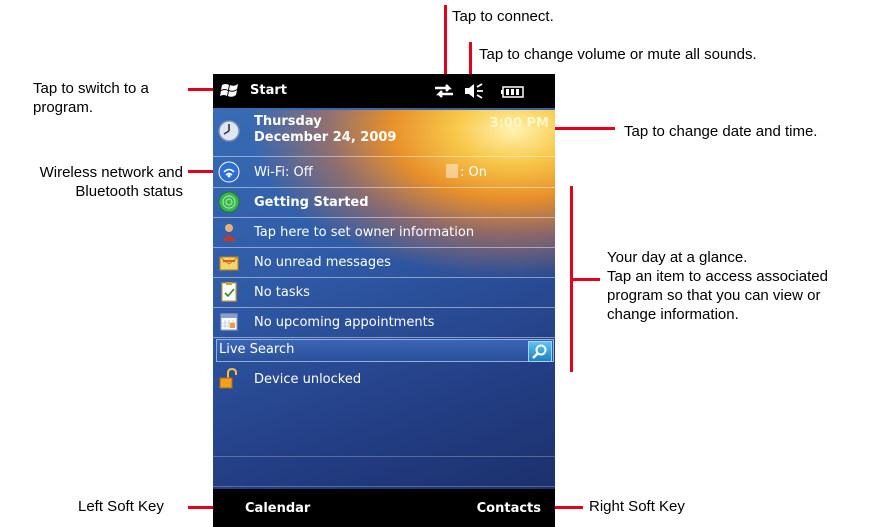  What do you see at coordinates (91, 88) in the screenshot?
I see `switch-program-annotation-line1: Tap to switch to a` at bounding box center [91, 88].